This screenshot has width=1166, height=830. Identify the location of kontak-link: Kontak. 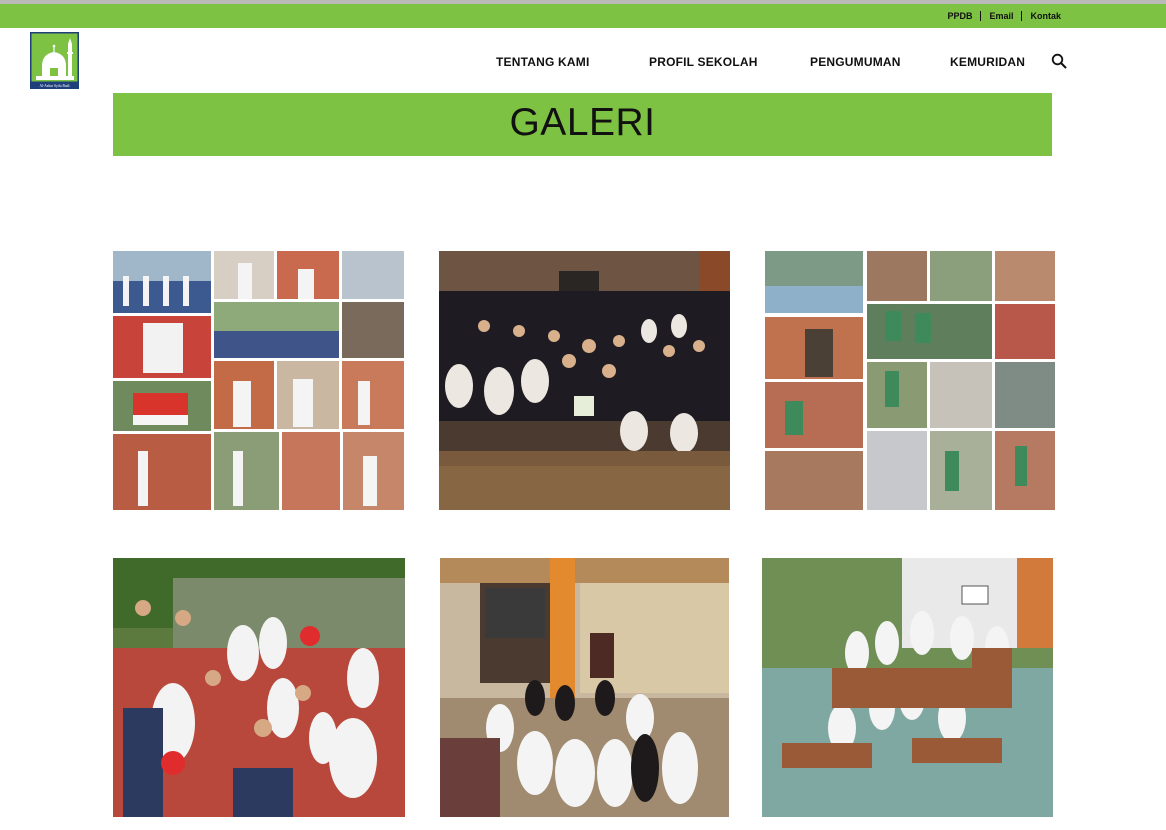
(1045, 16).